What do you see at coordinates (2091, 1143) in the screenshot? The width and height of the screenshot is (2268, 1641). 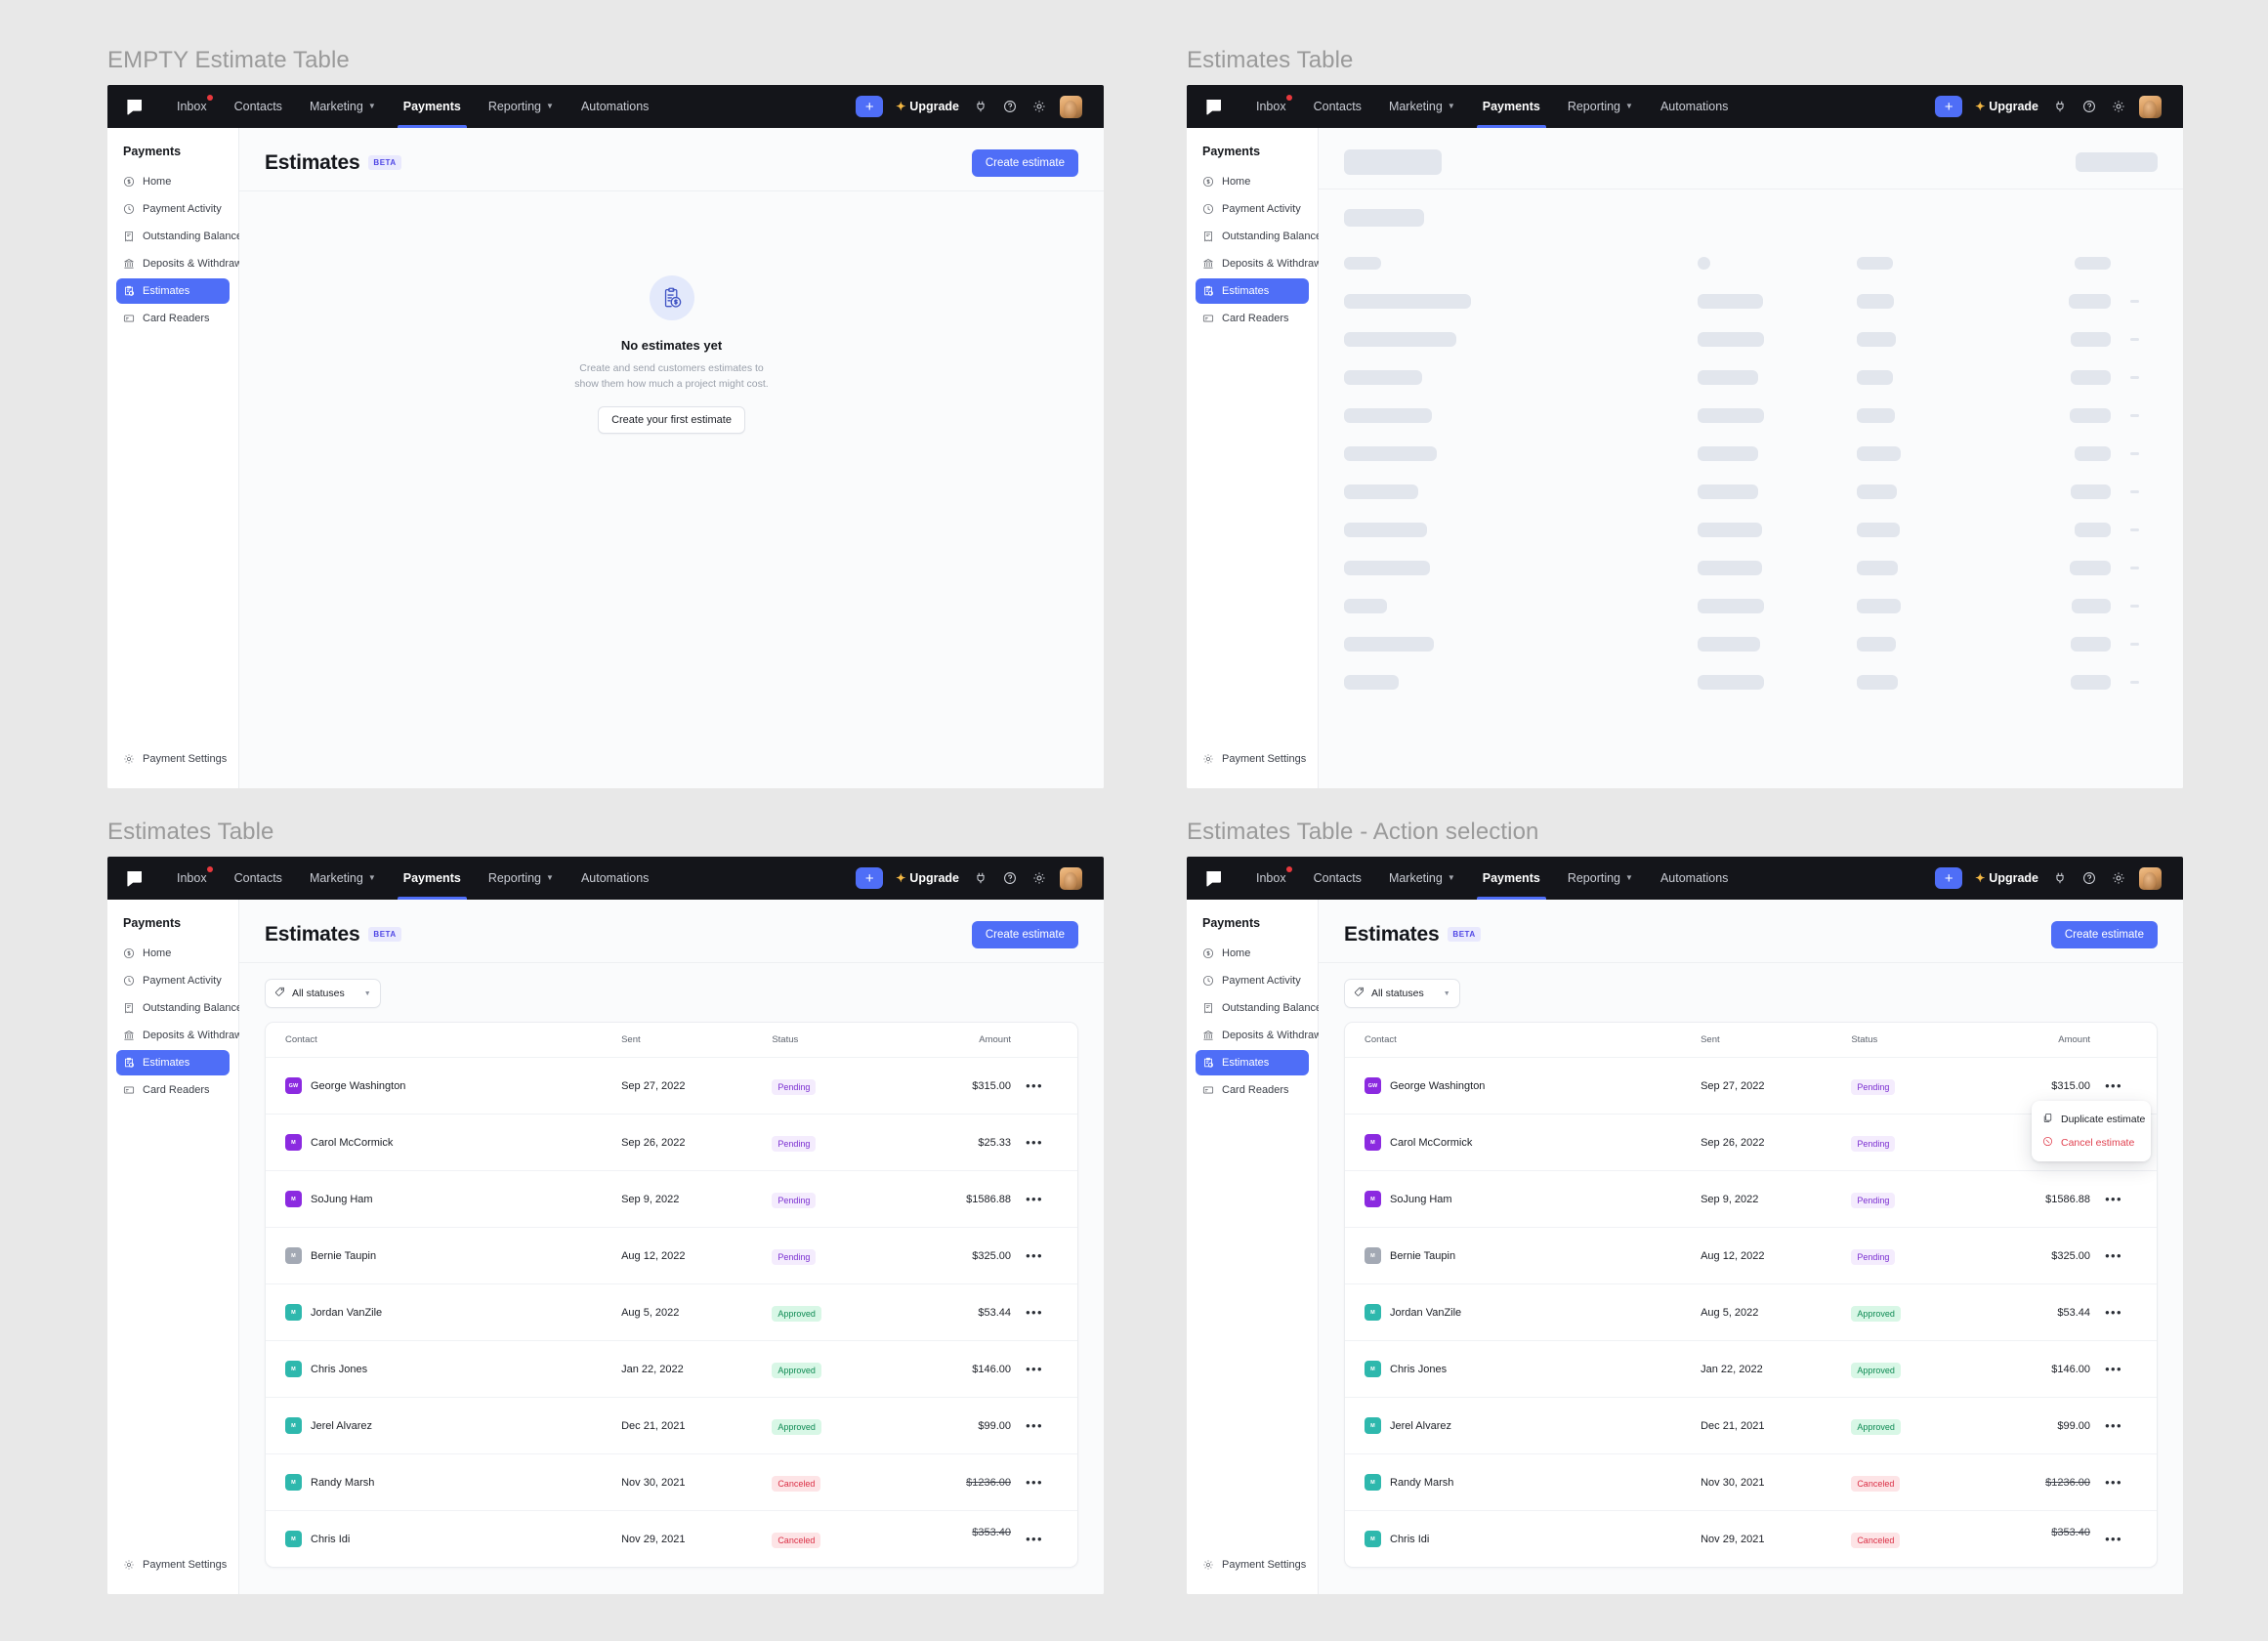 I see `cancel-estimate-menu-item: Cancel estimate` at bounding box center [2091, 1143].